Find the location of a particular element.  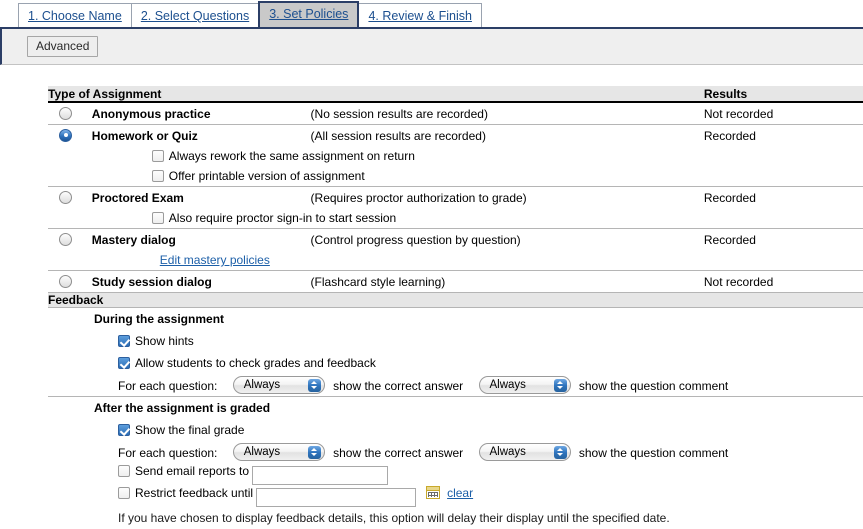

checkbox-show-final-grade is located at coordinates (124, 430).